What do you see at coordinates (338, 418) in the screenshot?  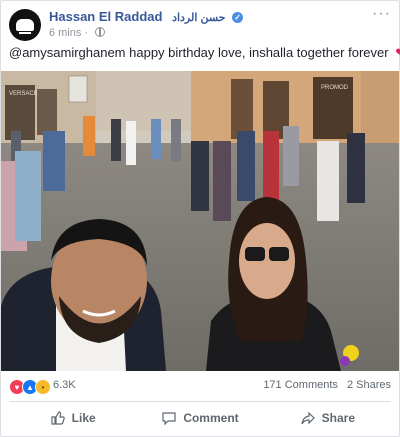 I see `share-label: Share` at bounding box center [338, 418].